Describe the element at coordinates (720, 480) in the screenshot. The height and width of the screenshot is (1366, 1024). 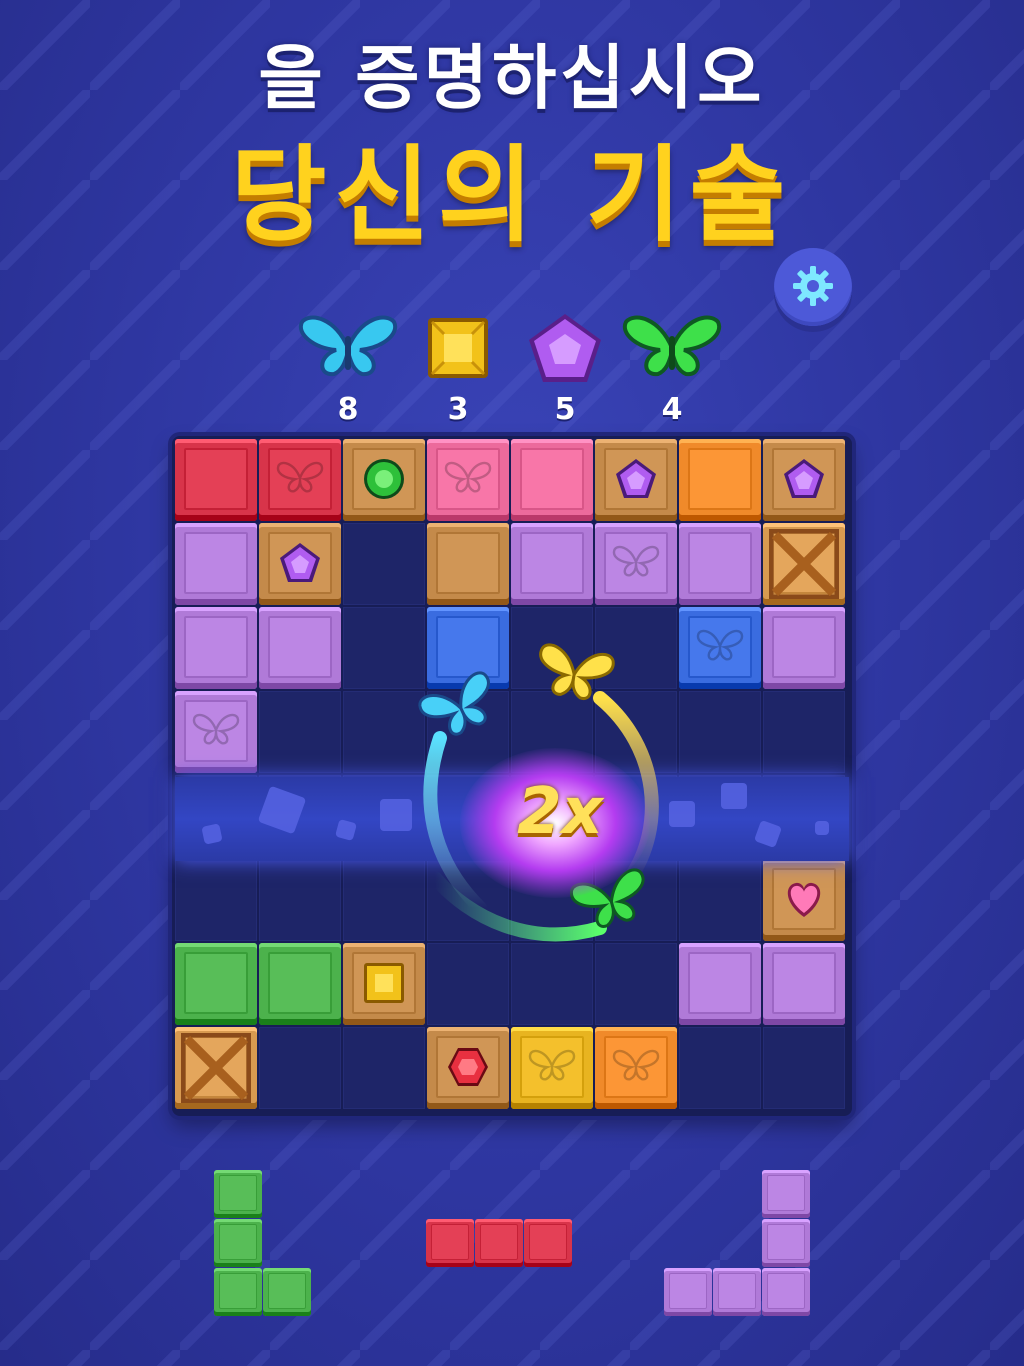
I see `board-tile-orange` at that location.